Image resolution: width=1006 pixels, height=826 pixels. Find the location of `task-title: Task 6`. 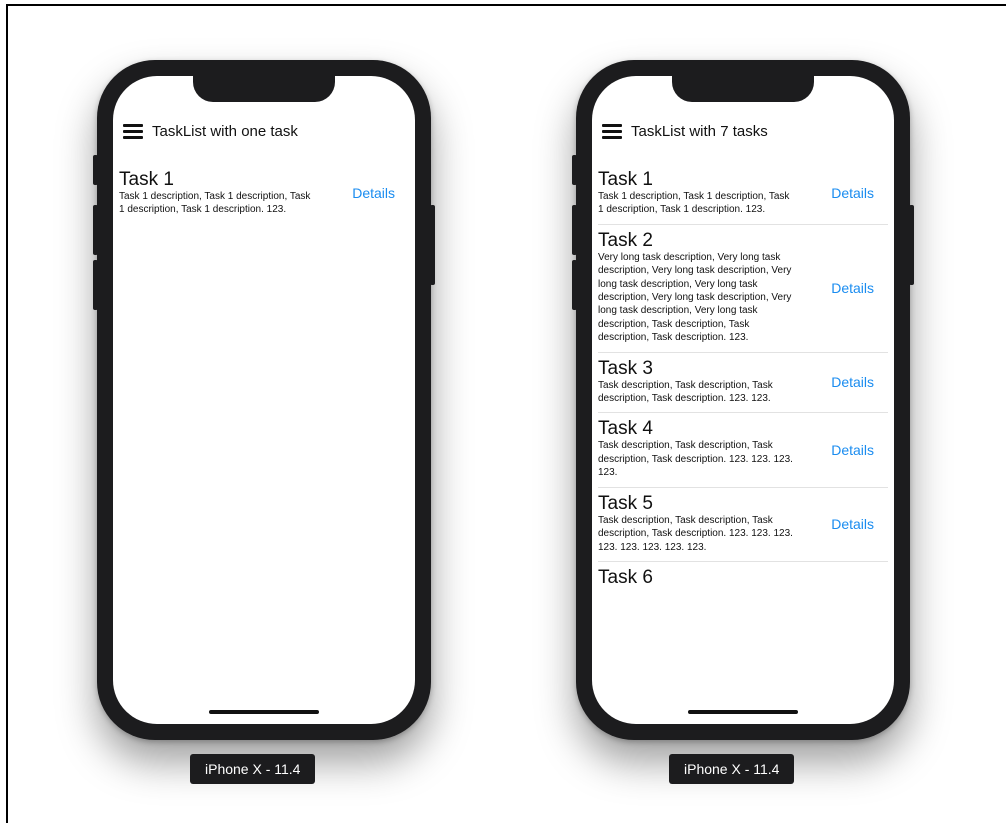

task-title: Task 6 is located at coordinates (625, 577).